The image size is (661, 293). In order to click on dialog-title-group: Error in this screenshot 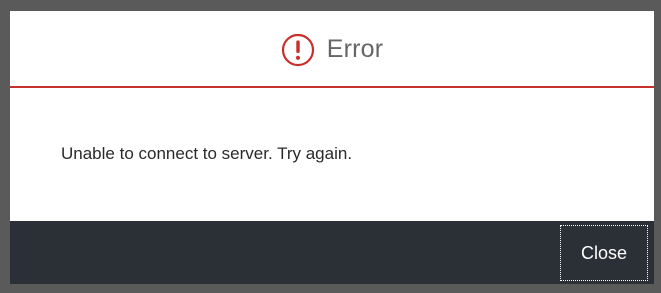, I will do `click(332, 50)`.